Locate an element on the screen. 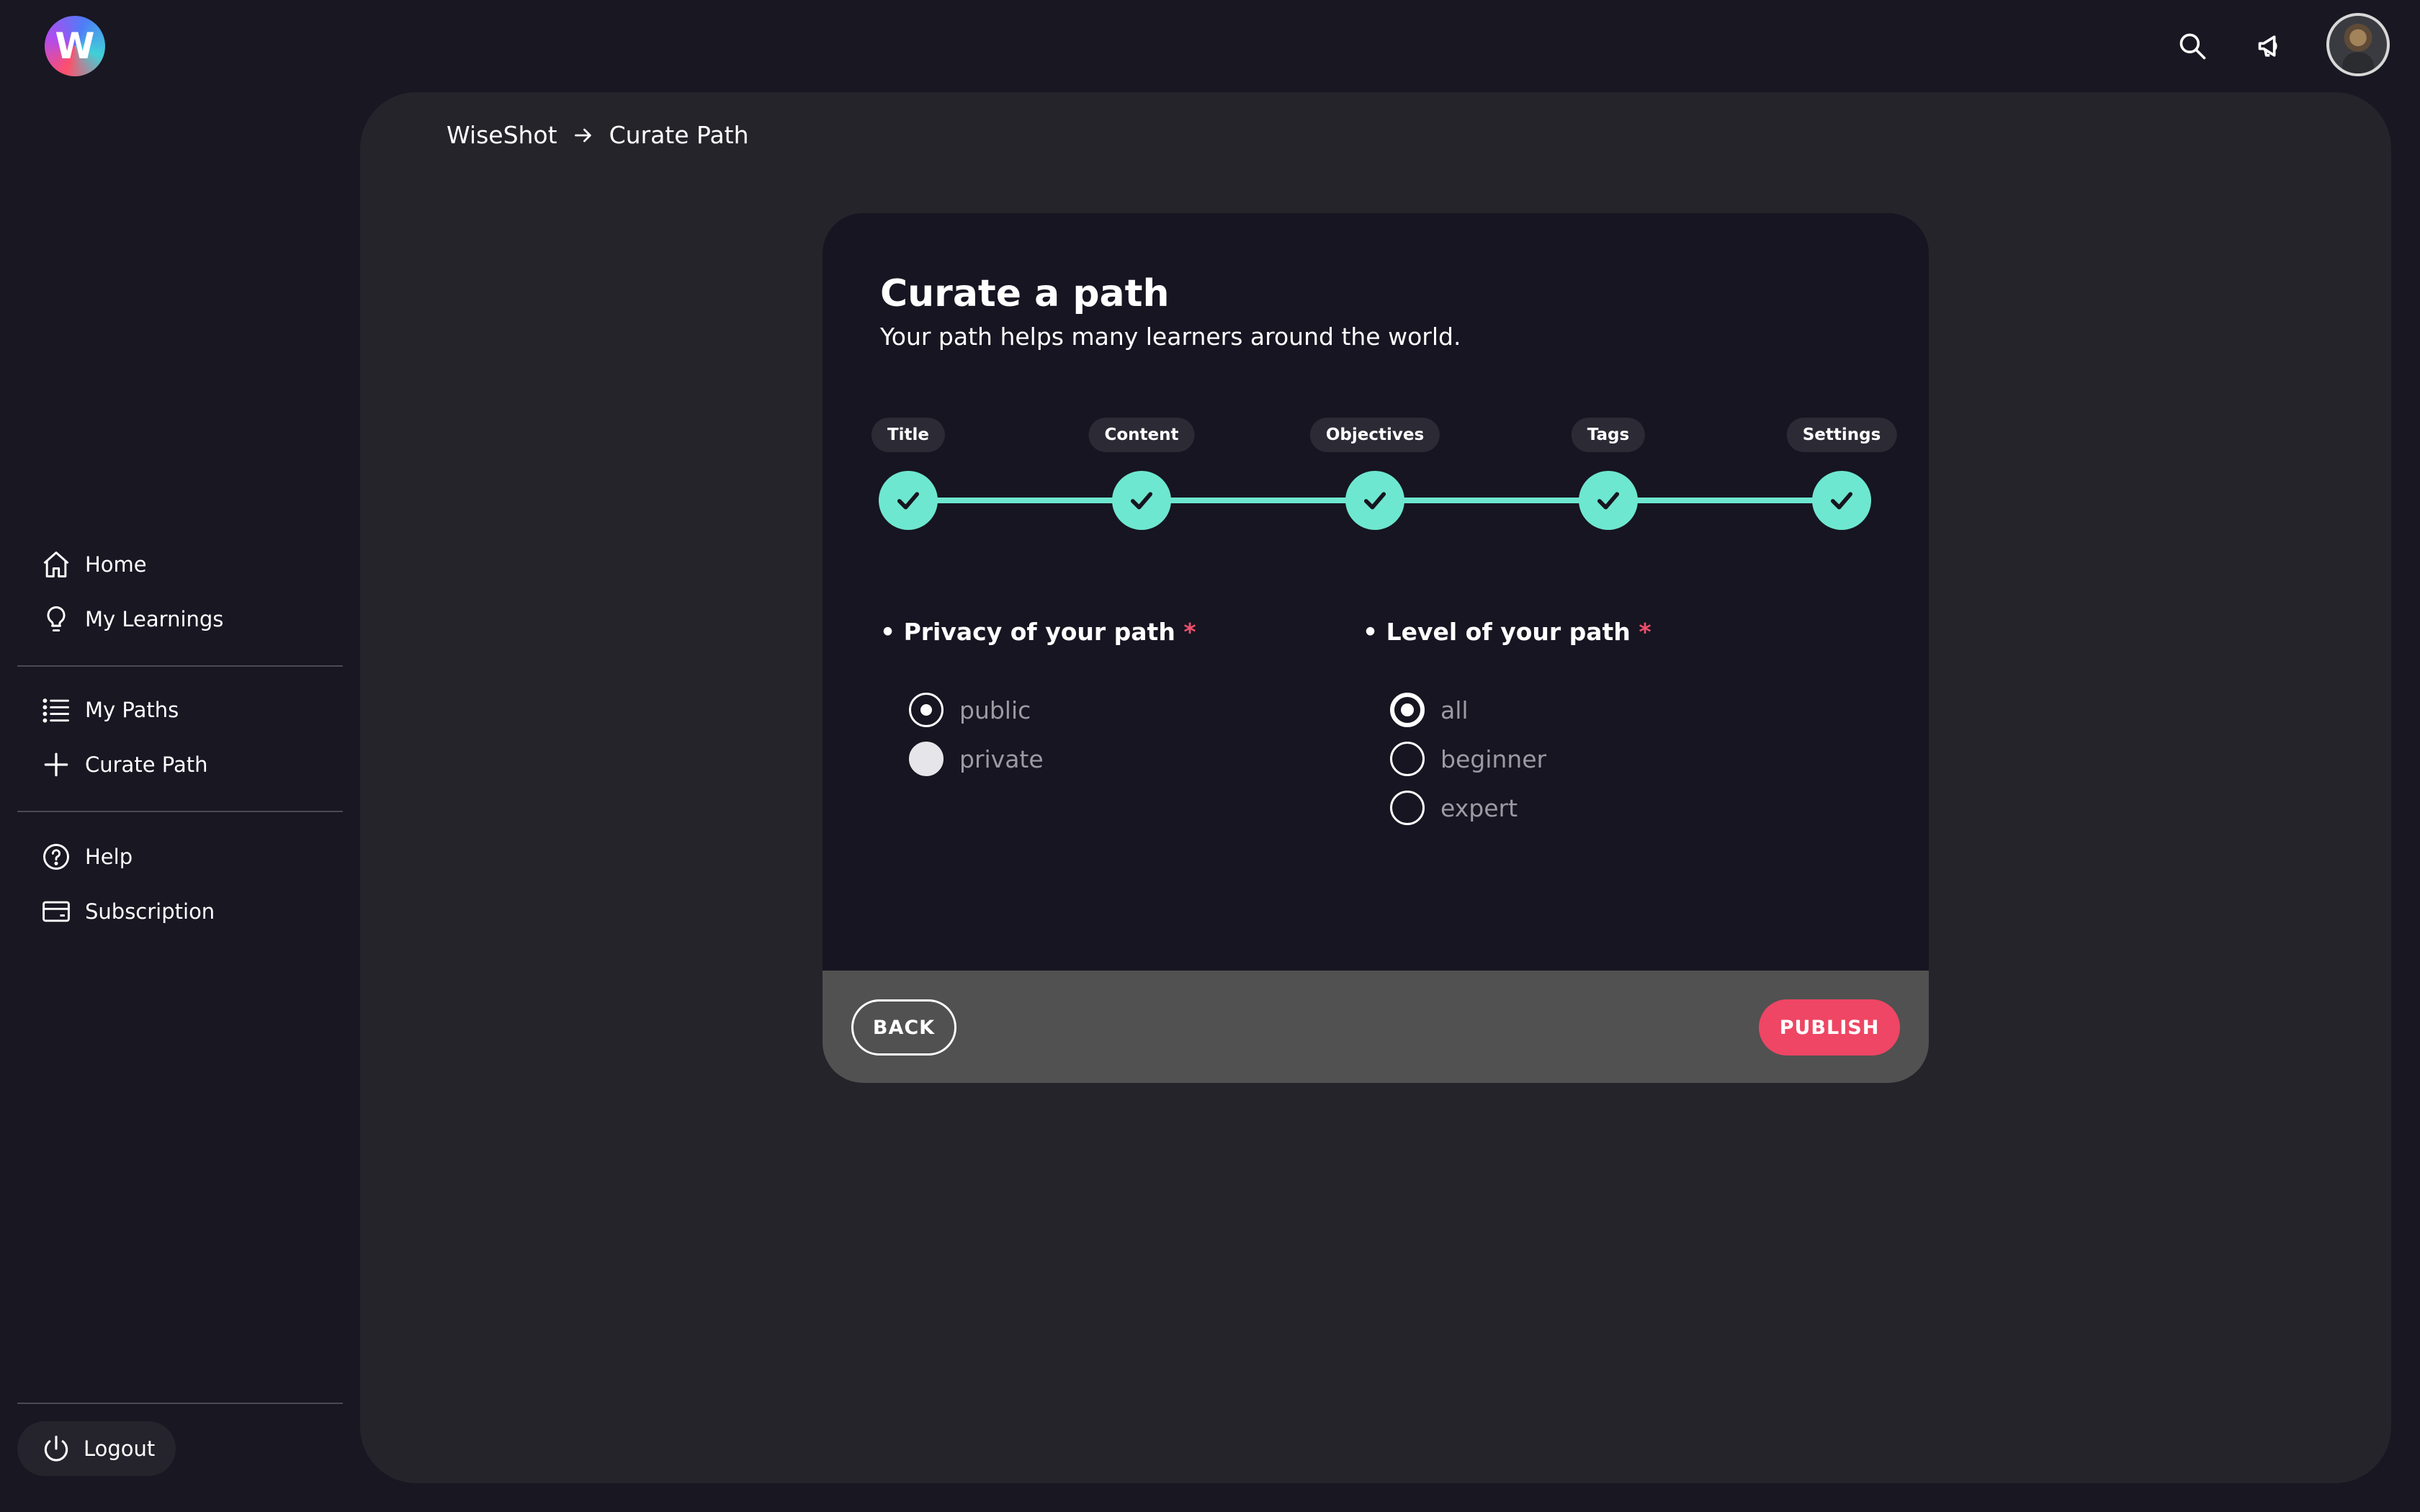 The width and height of the screenshot is (2420, 1512). privacy-label: • Privacy of your path * is located at coordinates (1038, 632).